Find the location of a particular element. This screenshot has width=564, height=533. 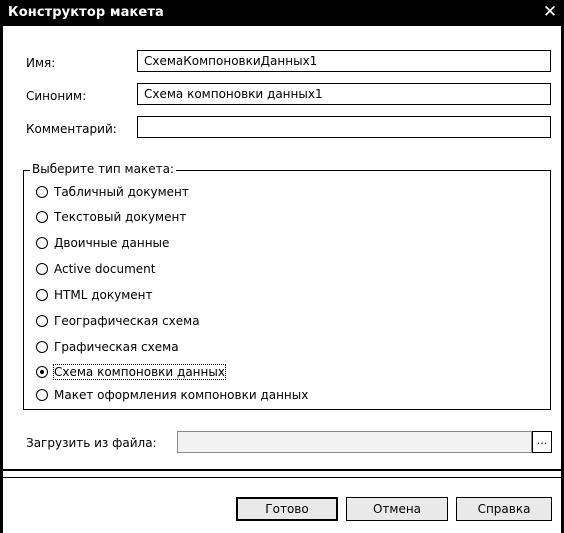

comment-field is located at coordinates (344, 127).